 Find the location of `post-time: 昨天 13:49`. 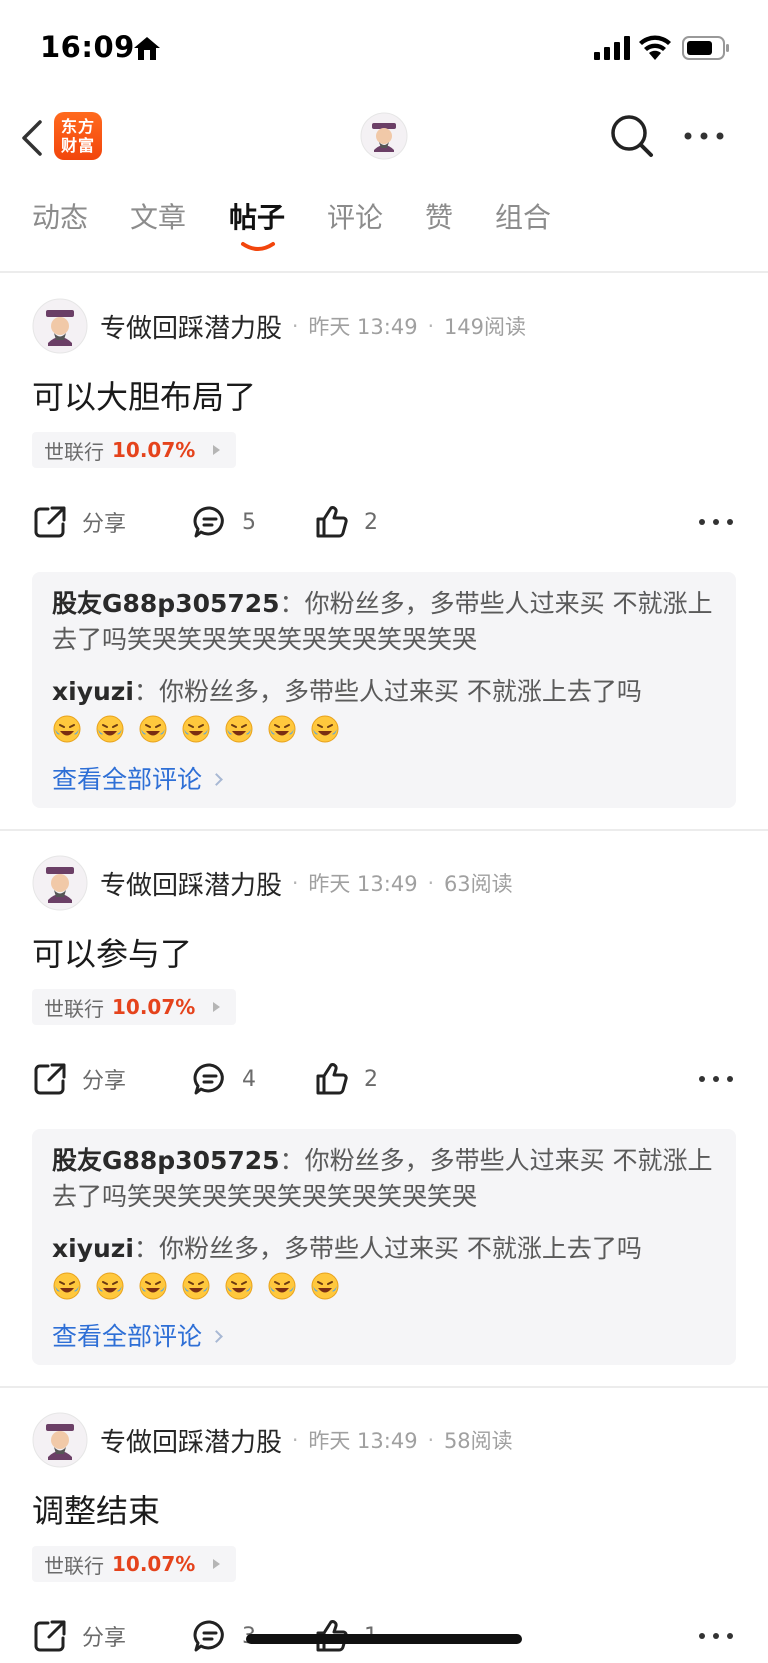

post-time: 昨天 13:49 is located at coordinates (363, 884).